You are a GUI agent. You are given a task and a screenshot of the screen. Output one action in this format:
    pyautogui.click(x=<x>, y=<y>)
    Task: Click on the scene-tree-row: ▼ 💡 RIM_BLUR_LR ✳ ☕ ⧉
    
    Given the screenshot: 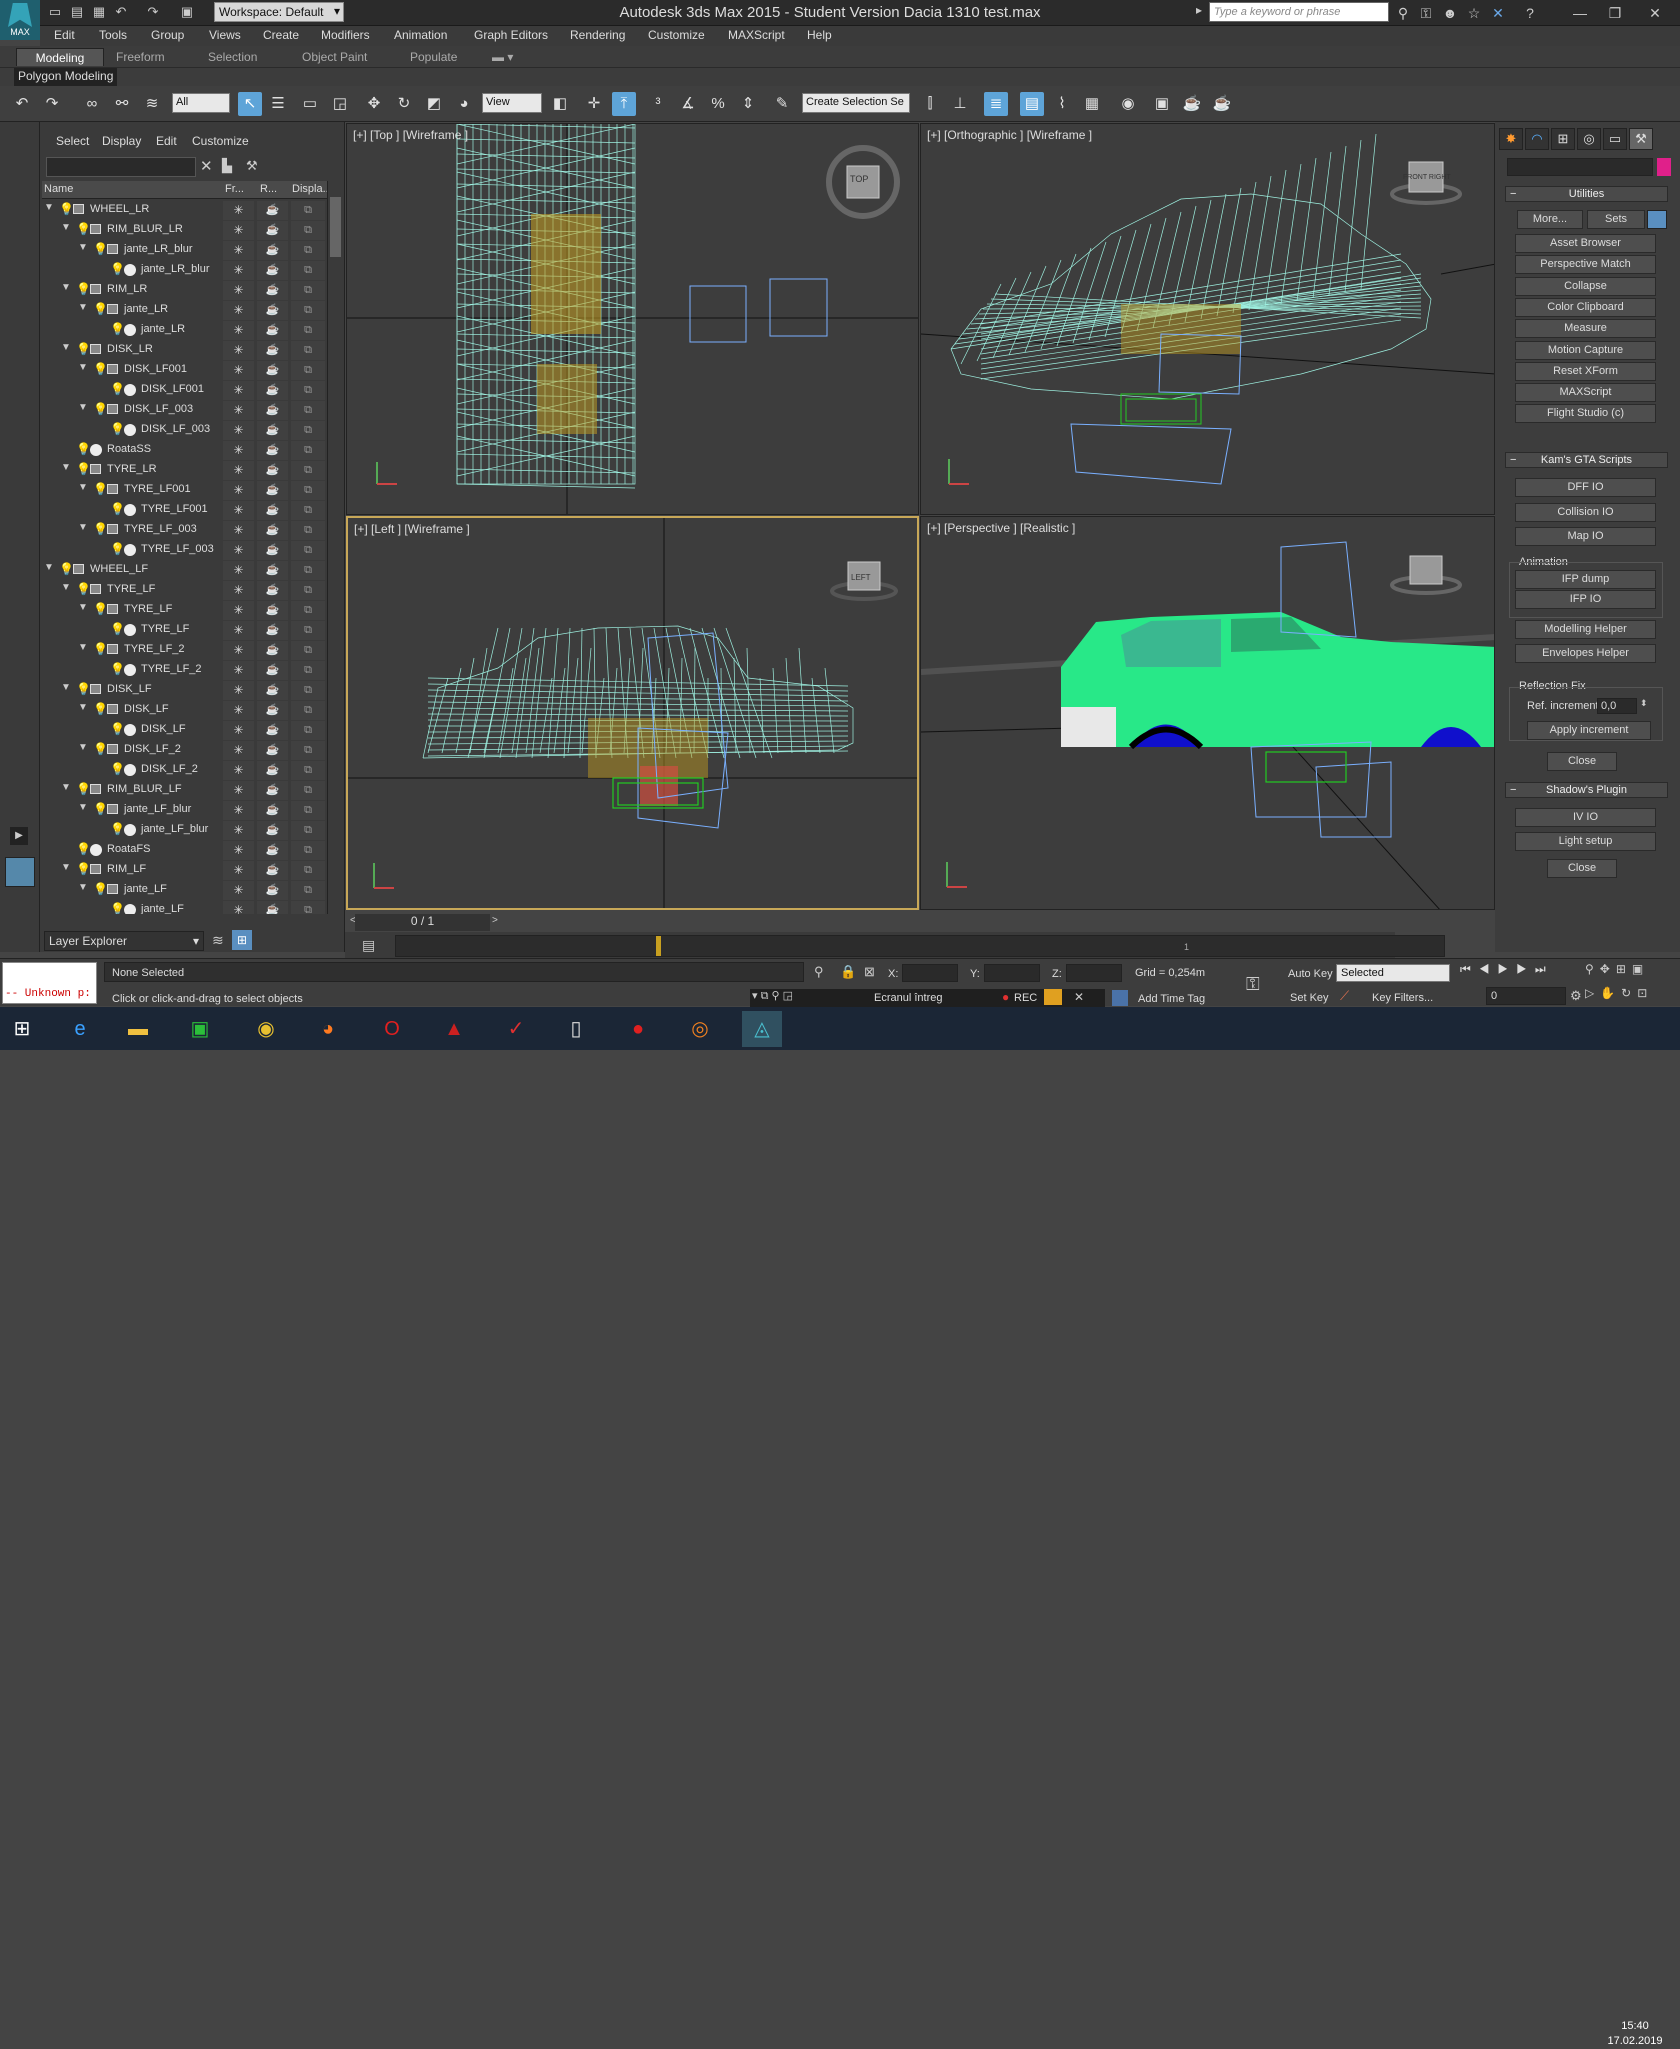 What is the action you would take?
    pyautogui.click(x=183, y=230)
    